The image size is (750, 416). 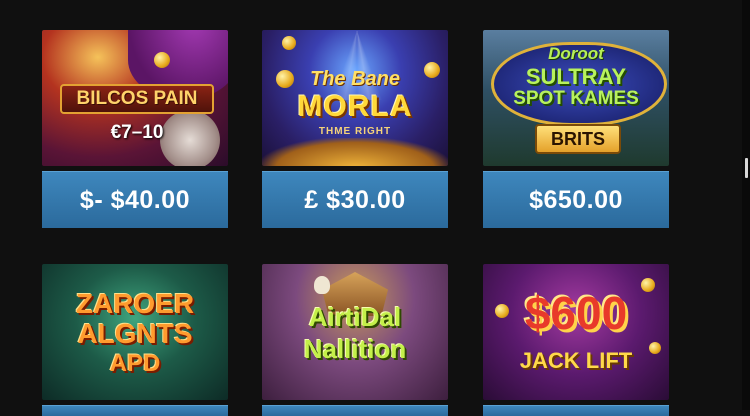 What do you see at coordinates (355, 79) in the screenshot?
I see `game-title-2-line-1: The Bane` at bounding box center [355, 79].